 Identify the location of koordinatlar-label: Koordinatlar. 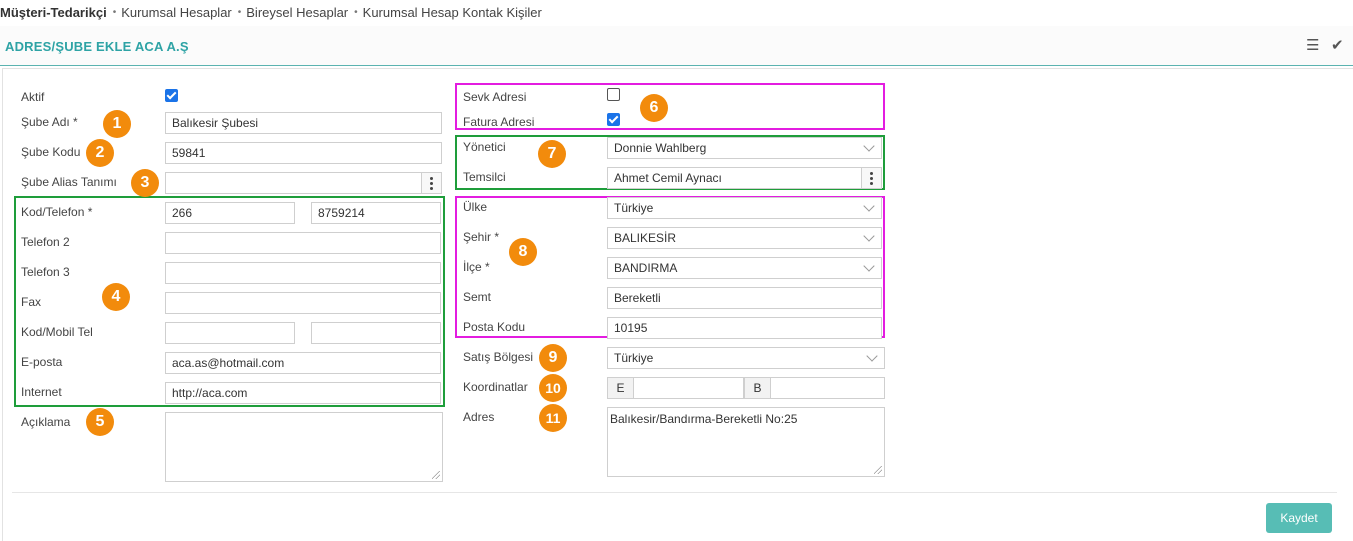
(495, 387).